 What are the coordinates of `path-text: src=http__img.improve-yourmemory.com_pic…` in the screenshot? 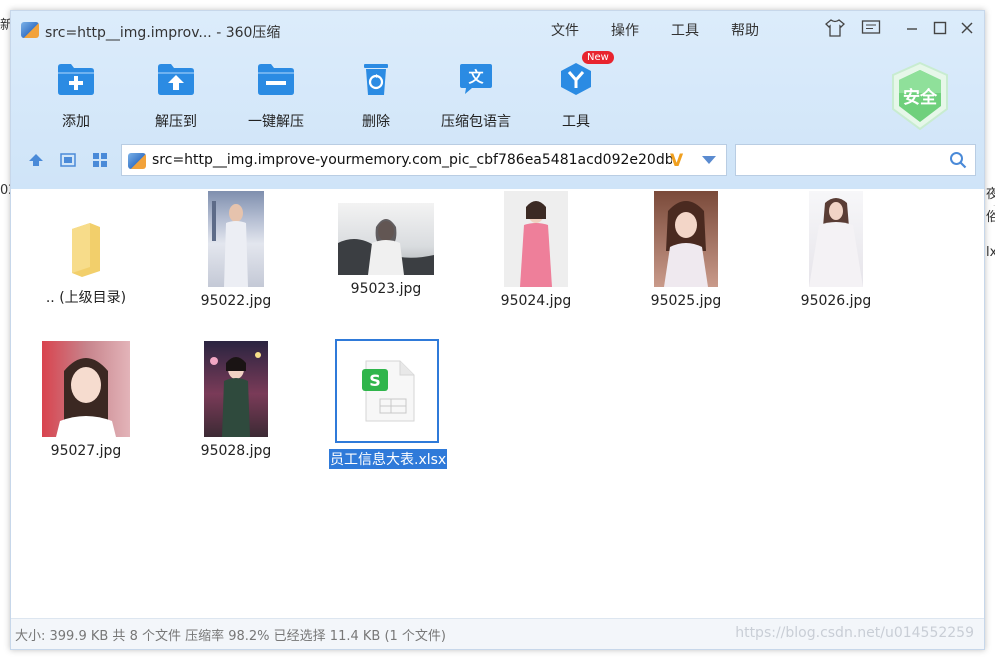 It's located at (412, 160).